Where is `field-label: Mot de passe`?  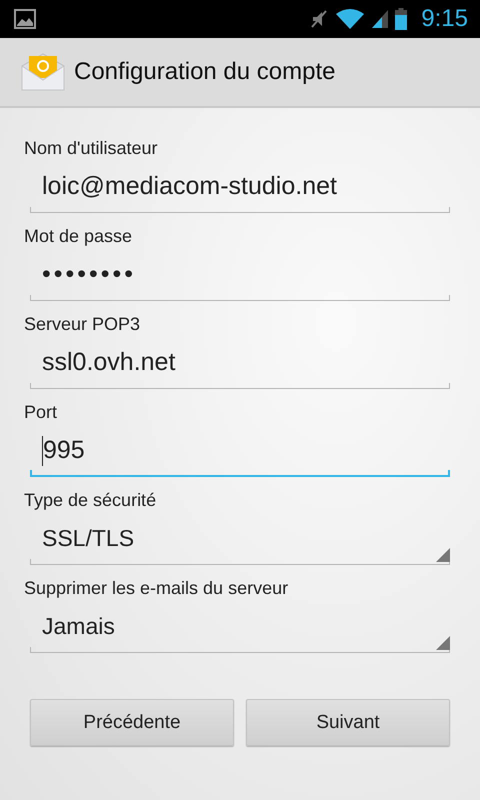 field-label: Mot de passe is located at coordinates (79, 236).